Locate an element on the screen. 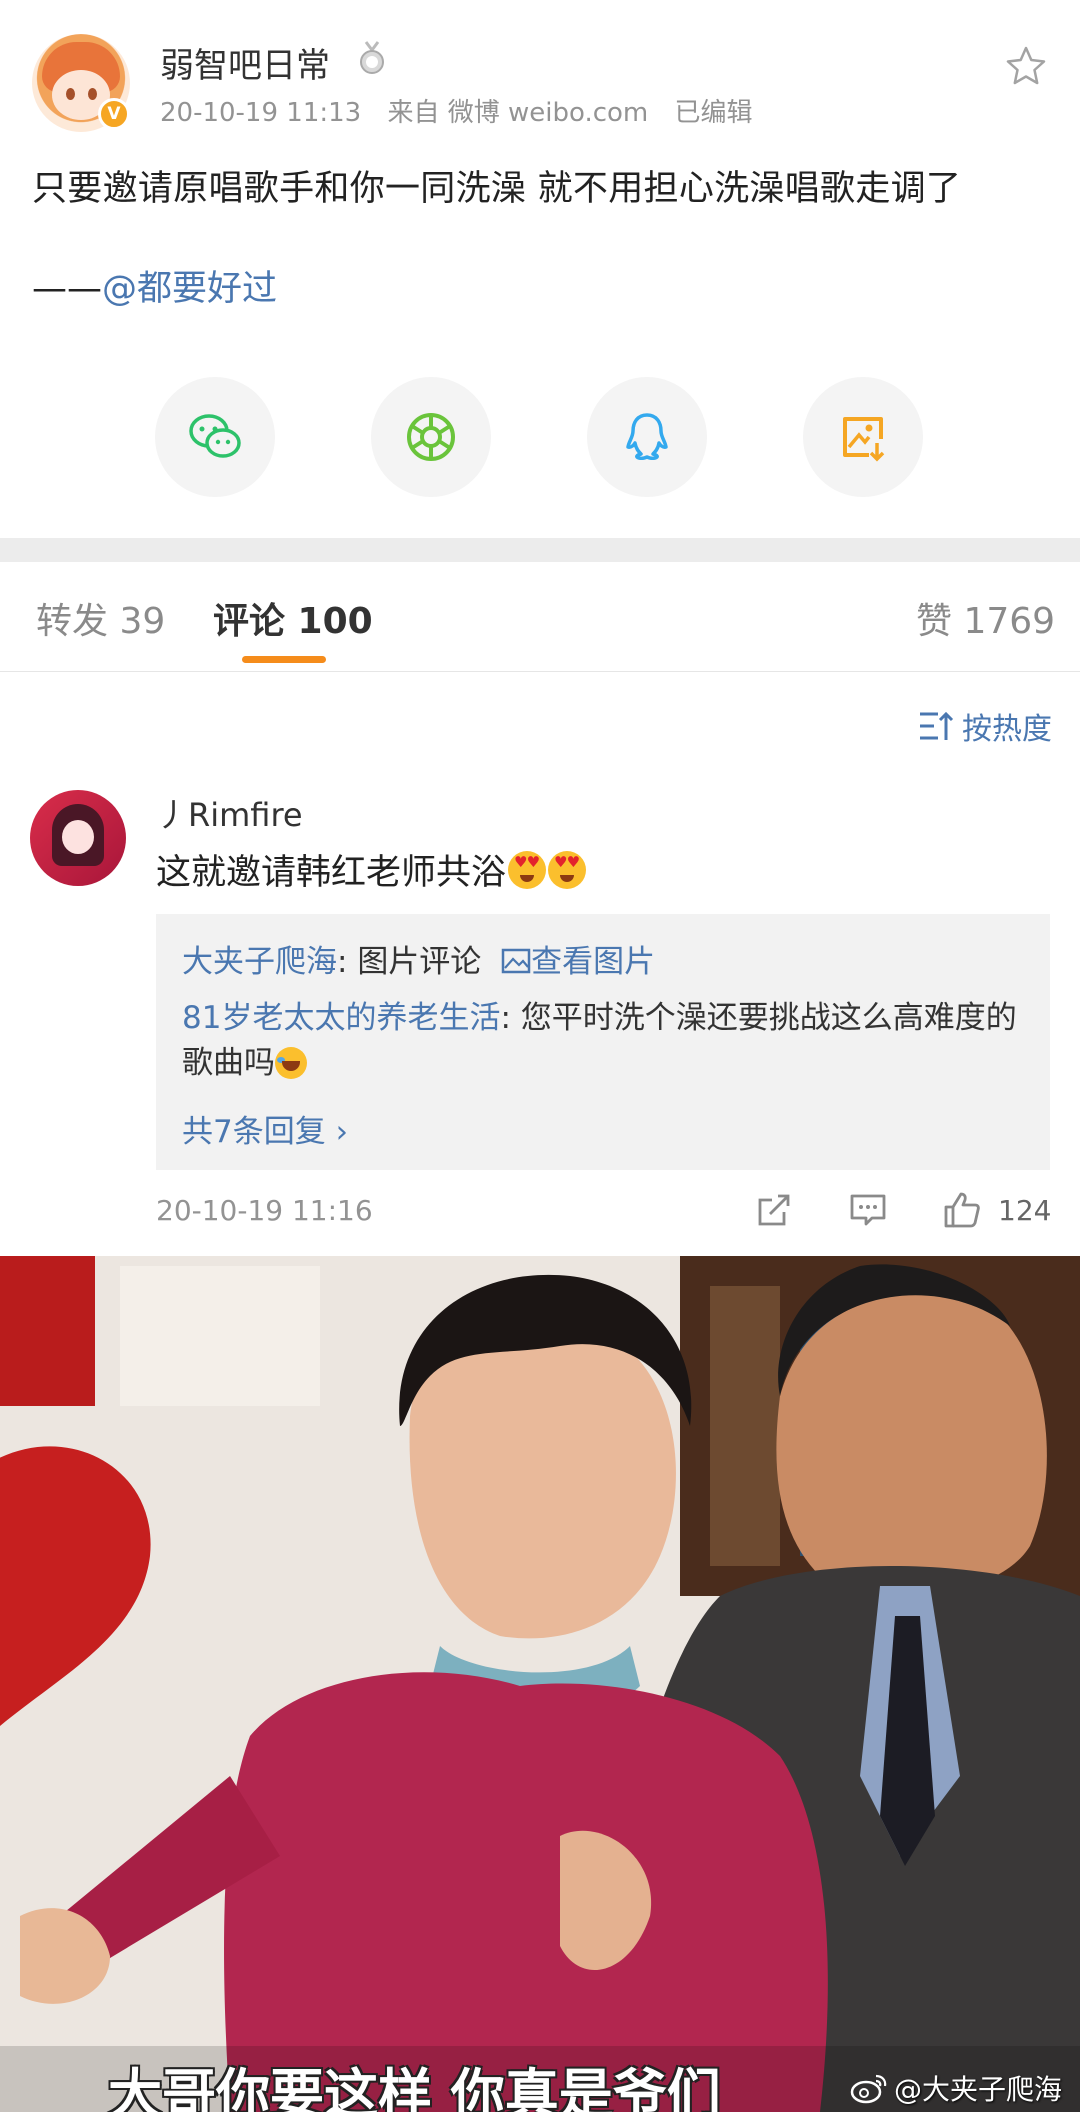 Image resolution: width=1080 pixels, height=2112 pixels. section-divider is located at coordinates (540, 550).